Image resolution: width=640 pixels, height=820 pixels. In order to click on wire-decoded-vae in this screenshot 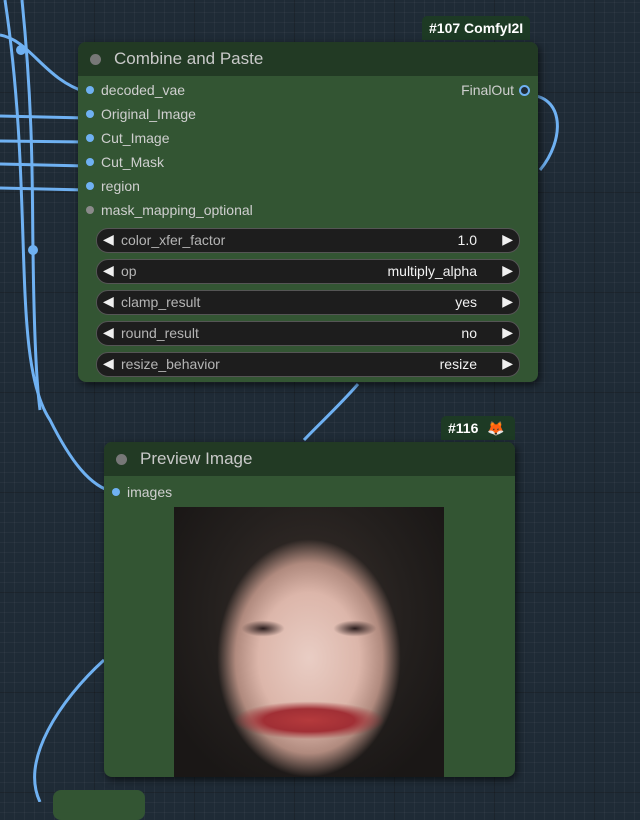, I will do `click(43, 63)`.